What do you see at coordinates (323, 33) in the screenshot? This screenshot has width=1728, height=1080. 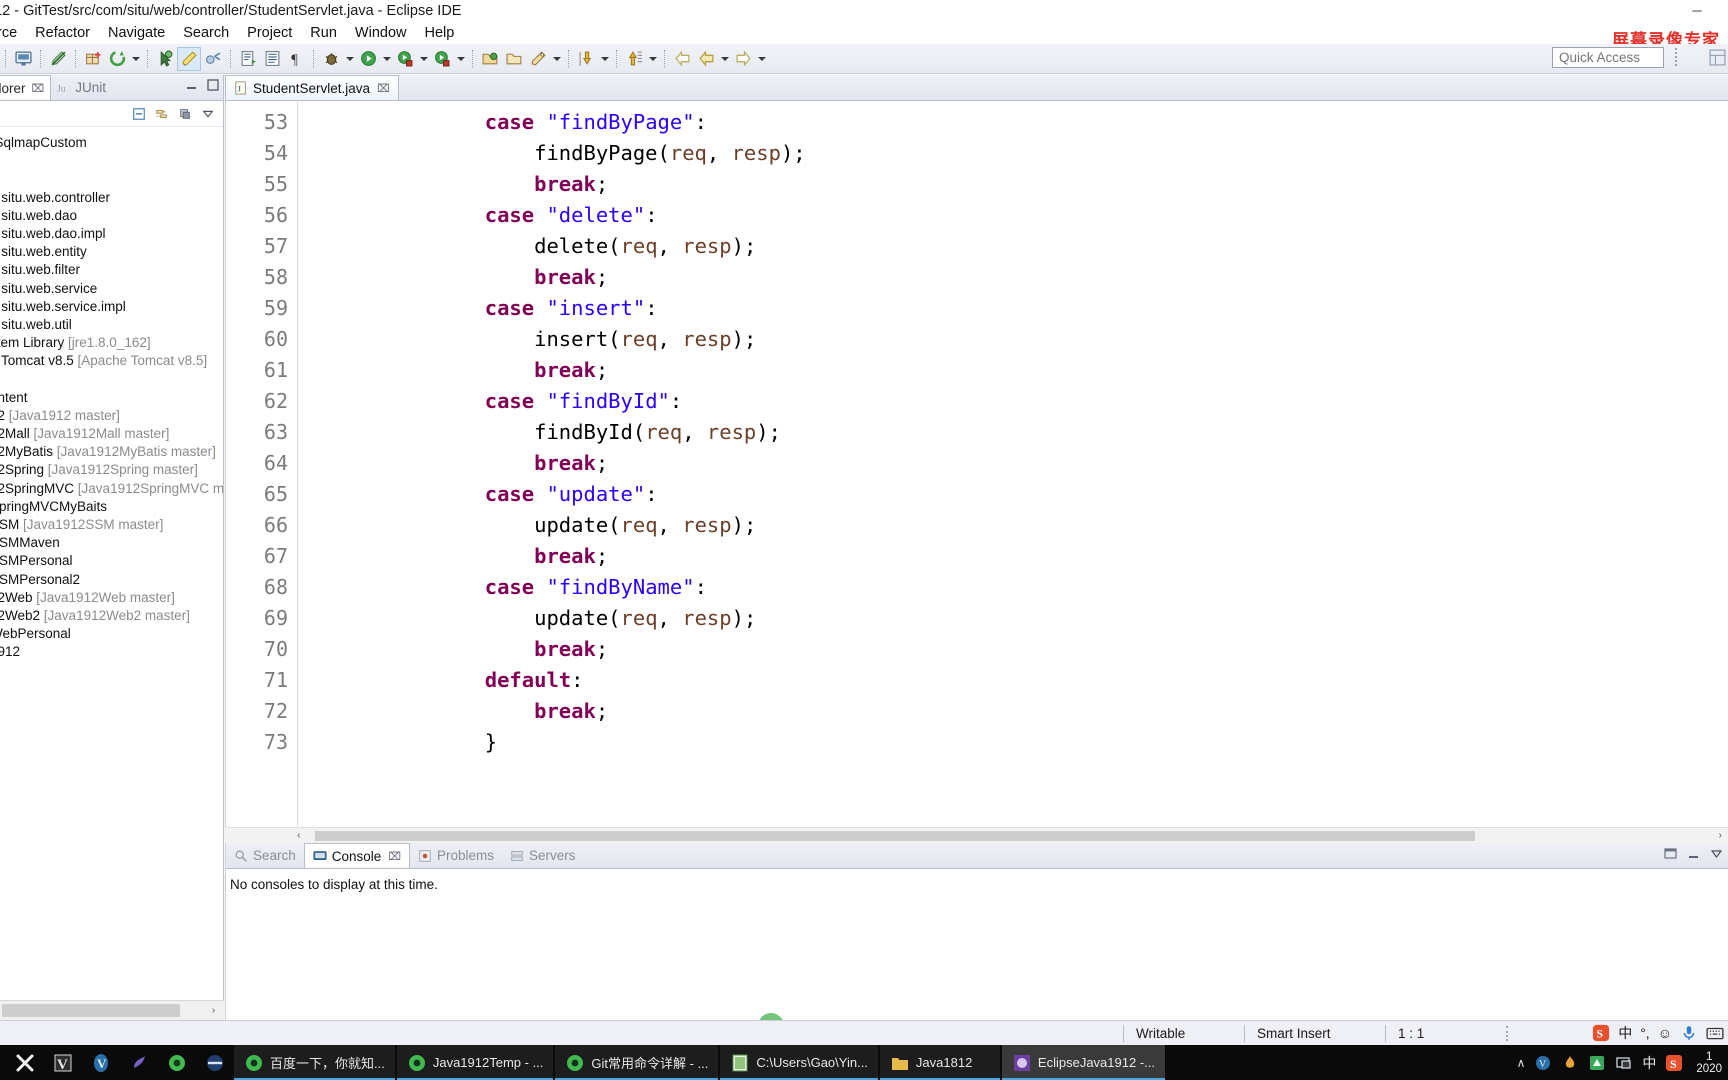 I see `menu-run: Run` at bounding box center [323, 33].